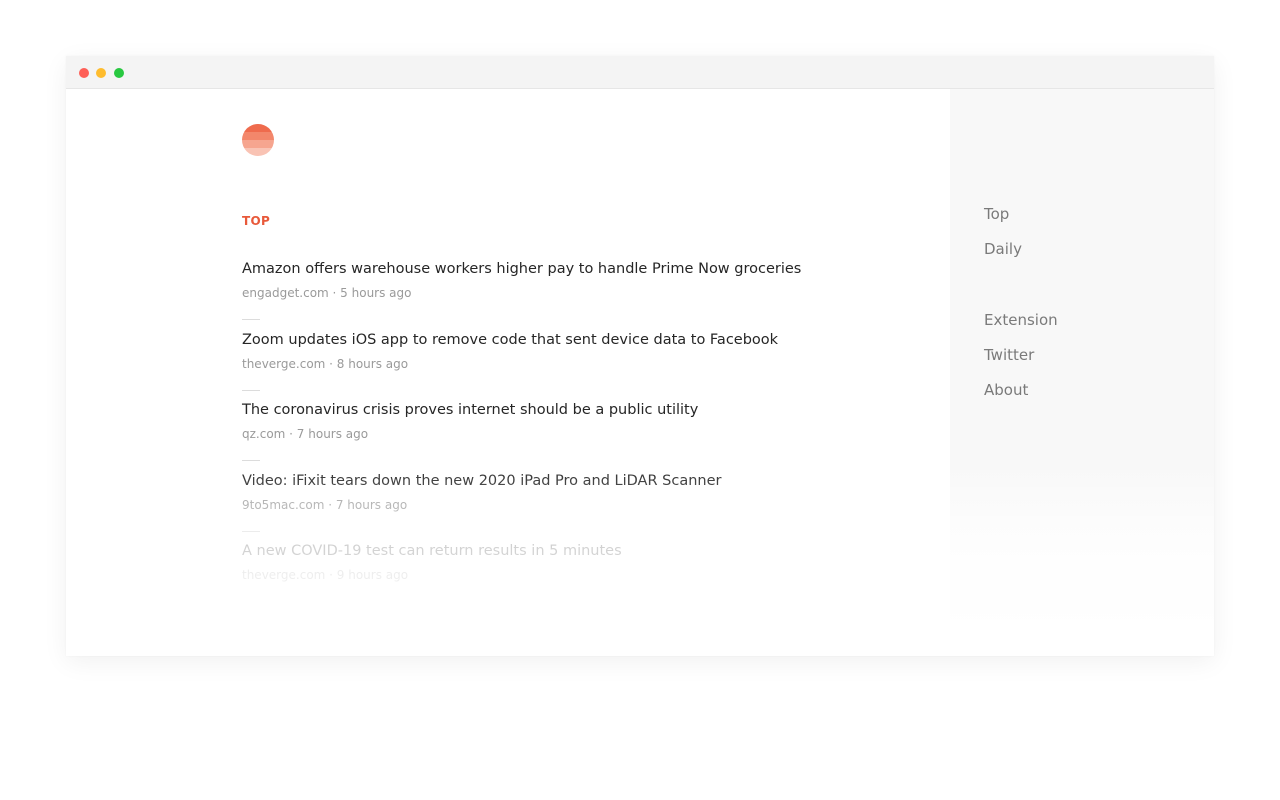 The width and height of the screenshot is (1280, 800). Describe the element at coordinates (325, 505) in the screenshot. I see `story-meta: 9to5mac.com · 7 hours ago` at that location.